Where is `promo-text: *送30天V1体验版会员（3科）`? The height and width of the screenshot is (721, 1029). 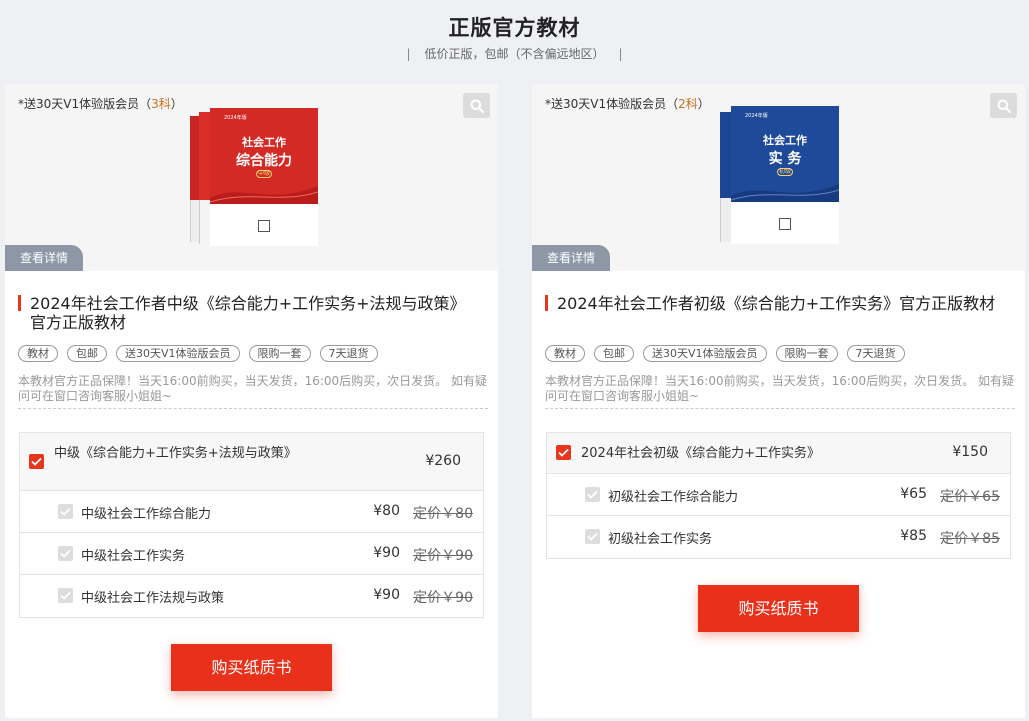
promo-text: *送30天V1体验版会员（3科） is located at coordinates (100, 103).